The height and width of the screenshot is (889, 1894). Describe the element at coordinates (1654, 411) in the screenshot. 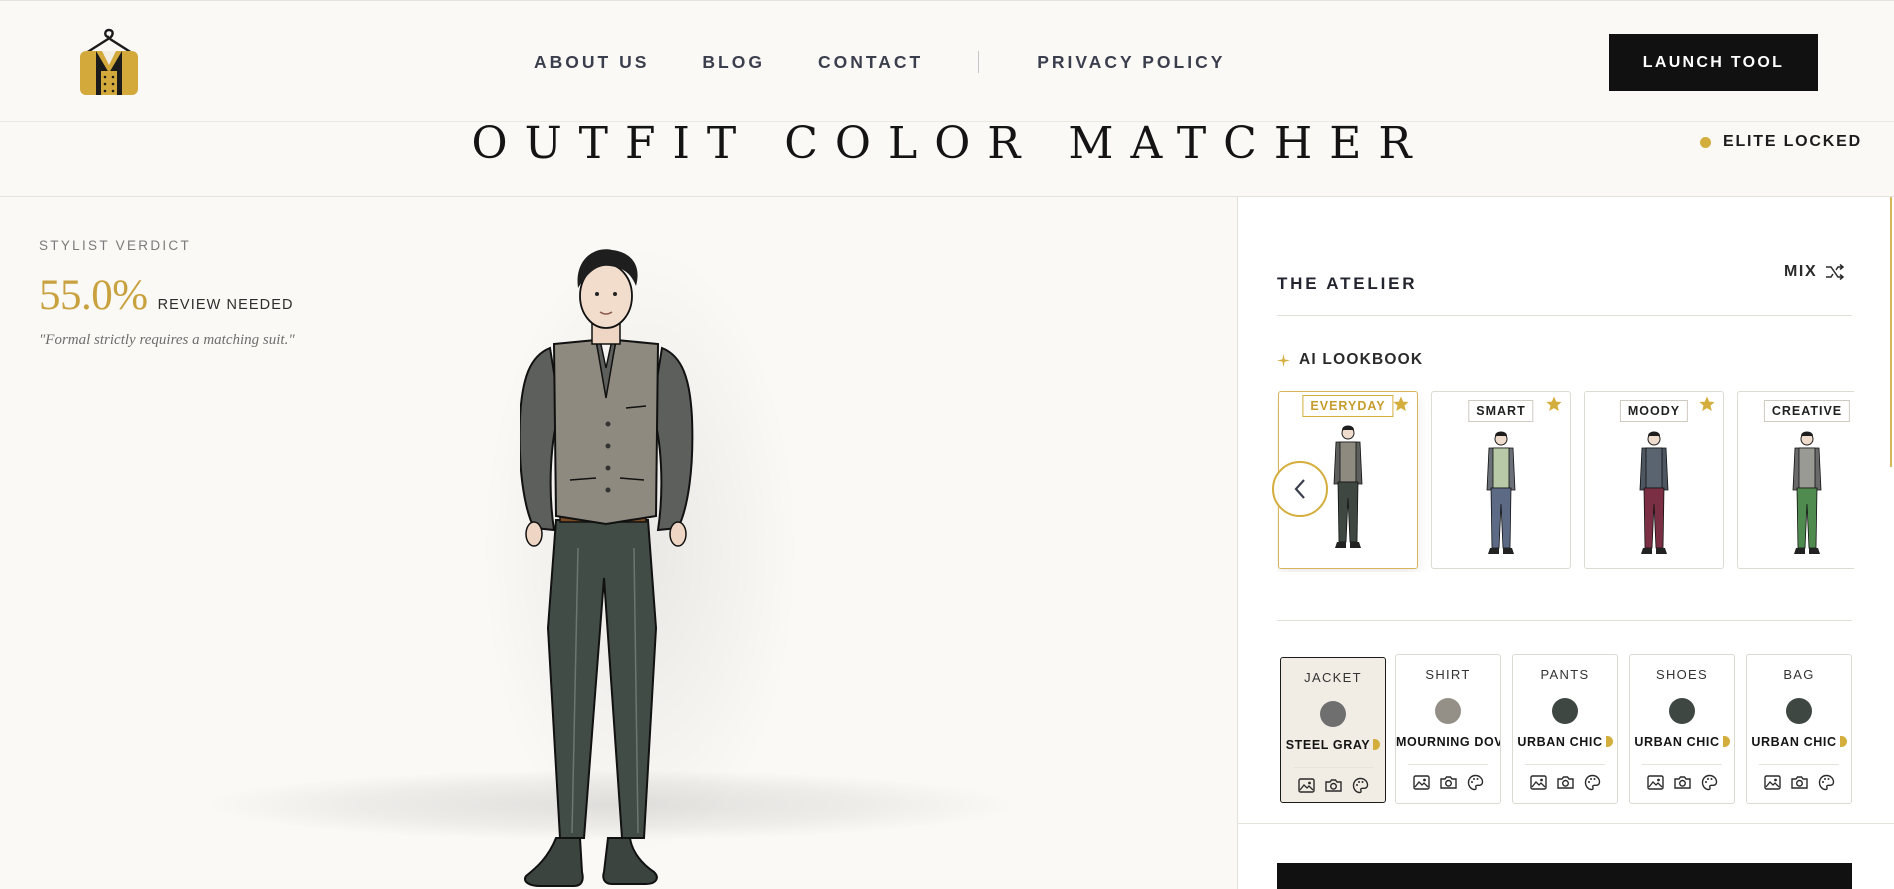

I see `look-tag: MOODY` at that location.